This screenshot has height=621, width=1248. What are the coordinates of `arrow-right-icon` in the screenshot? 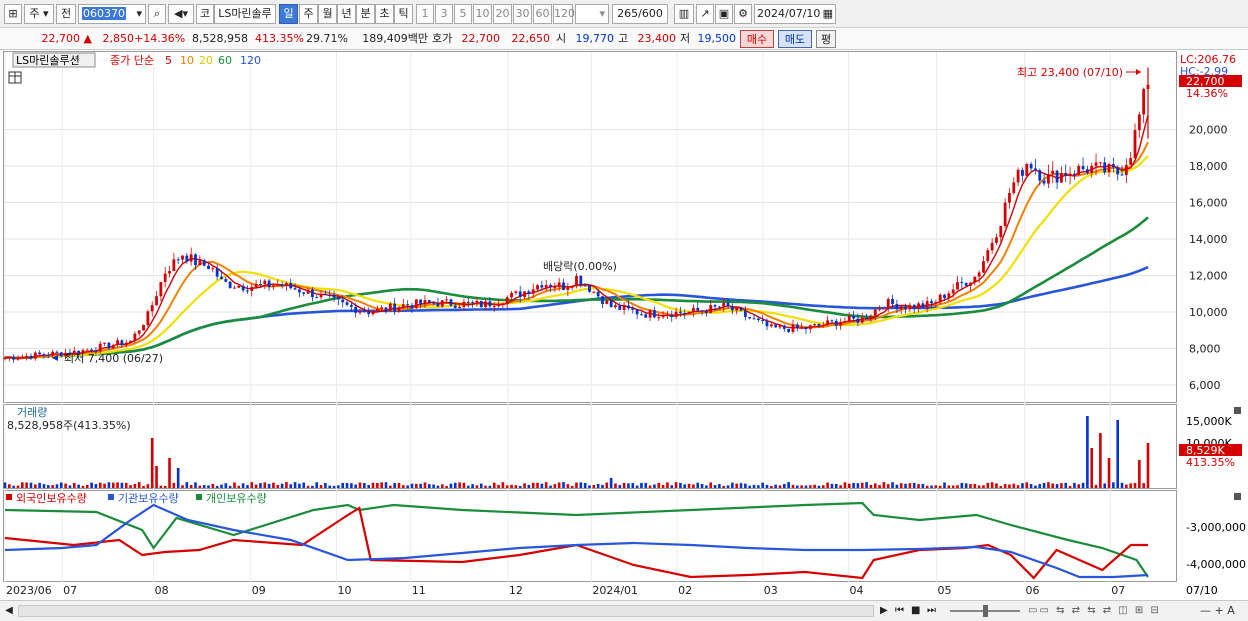 It's located at (1138, 72).